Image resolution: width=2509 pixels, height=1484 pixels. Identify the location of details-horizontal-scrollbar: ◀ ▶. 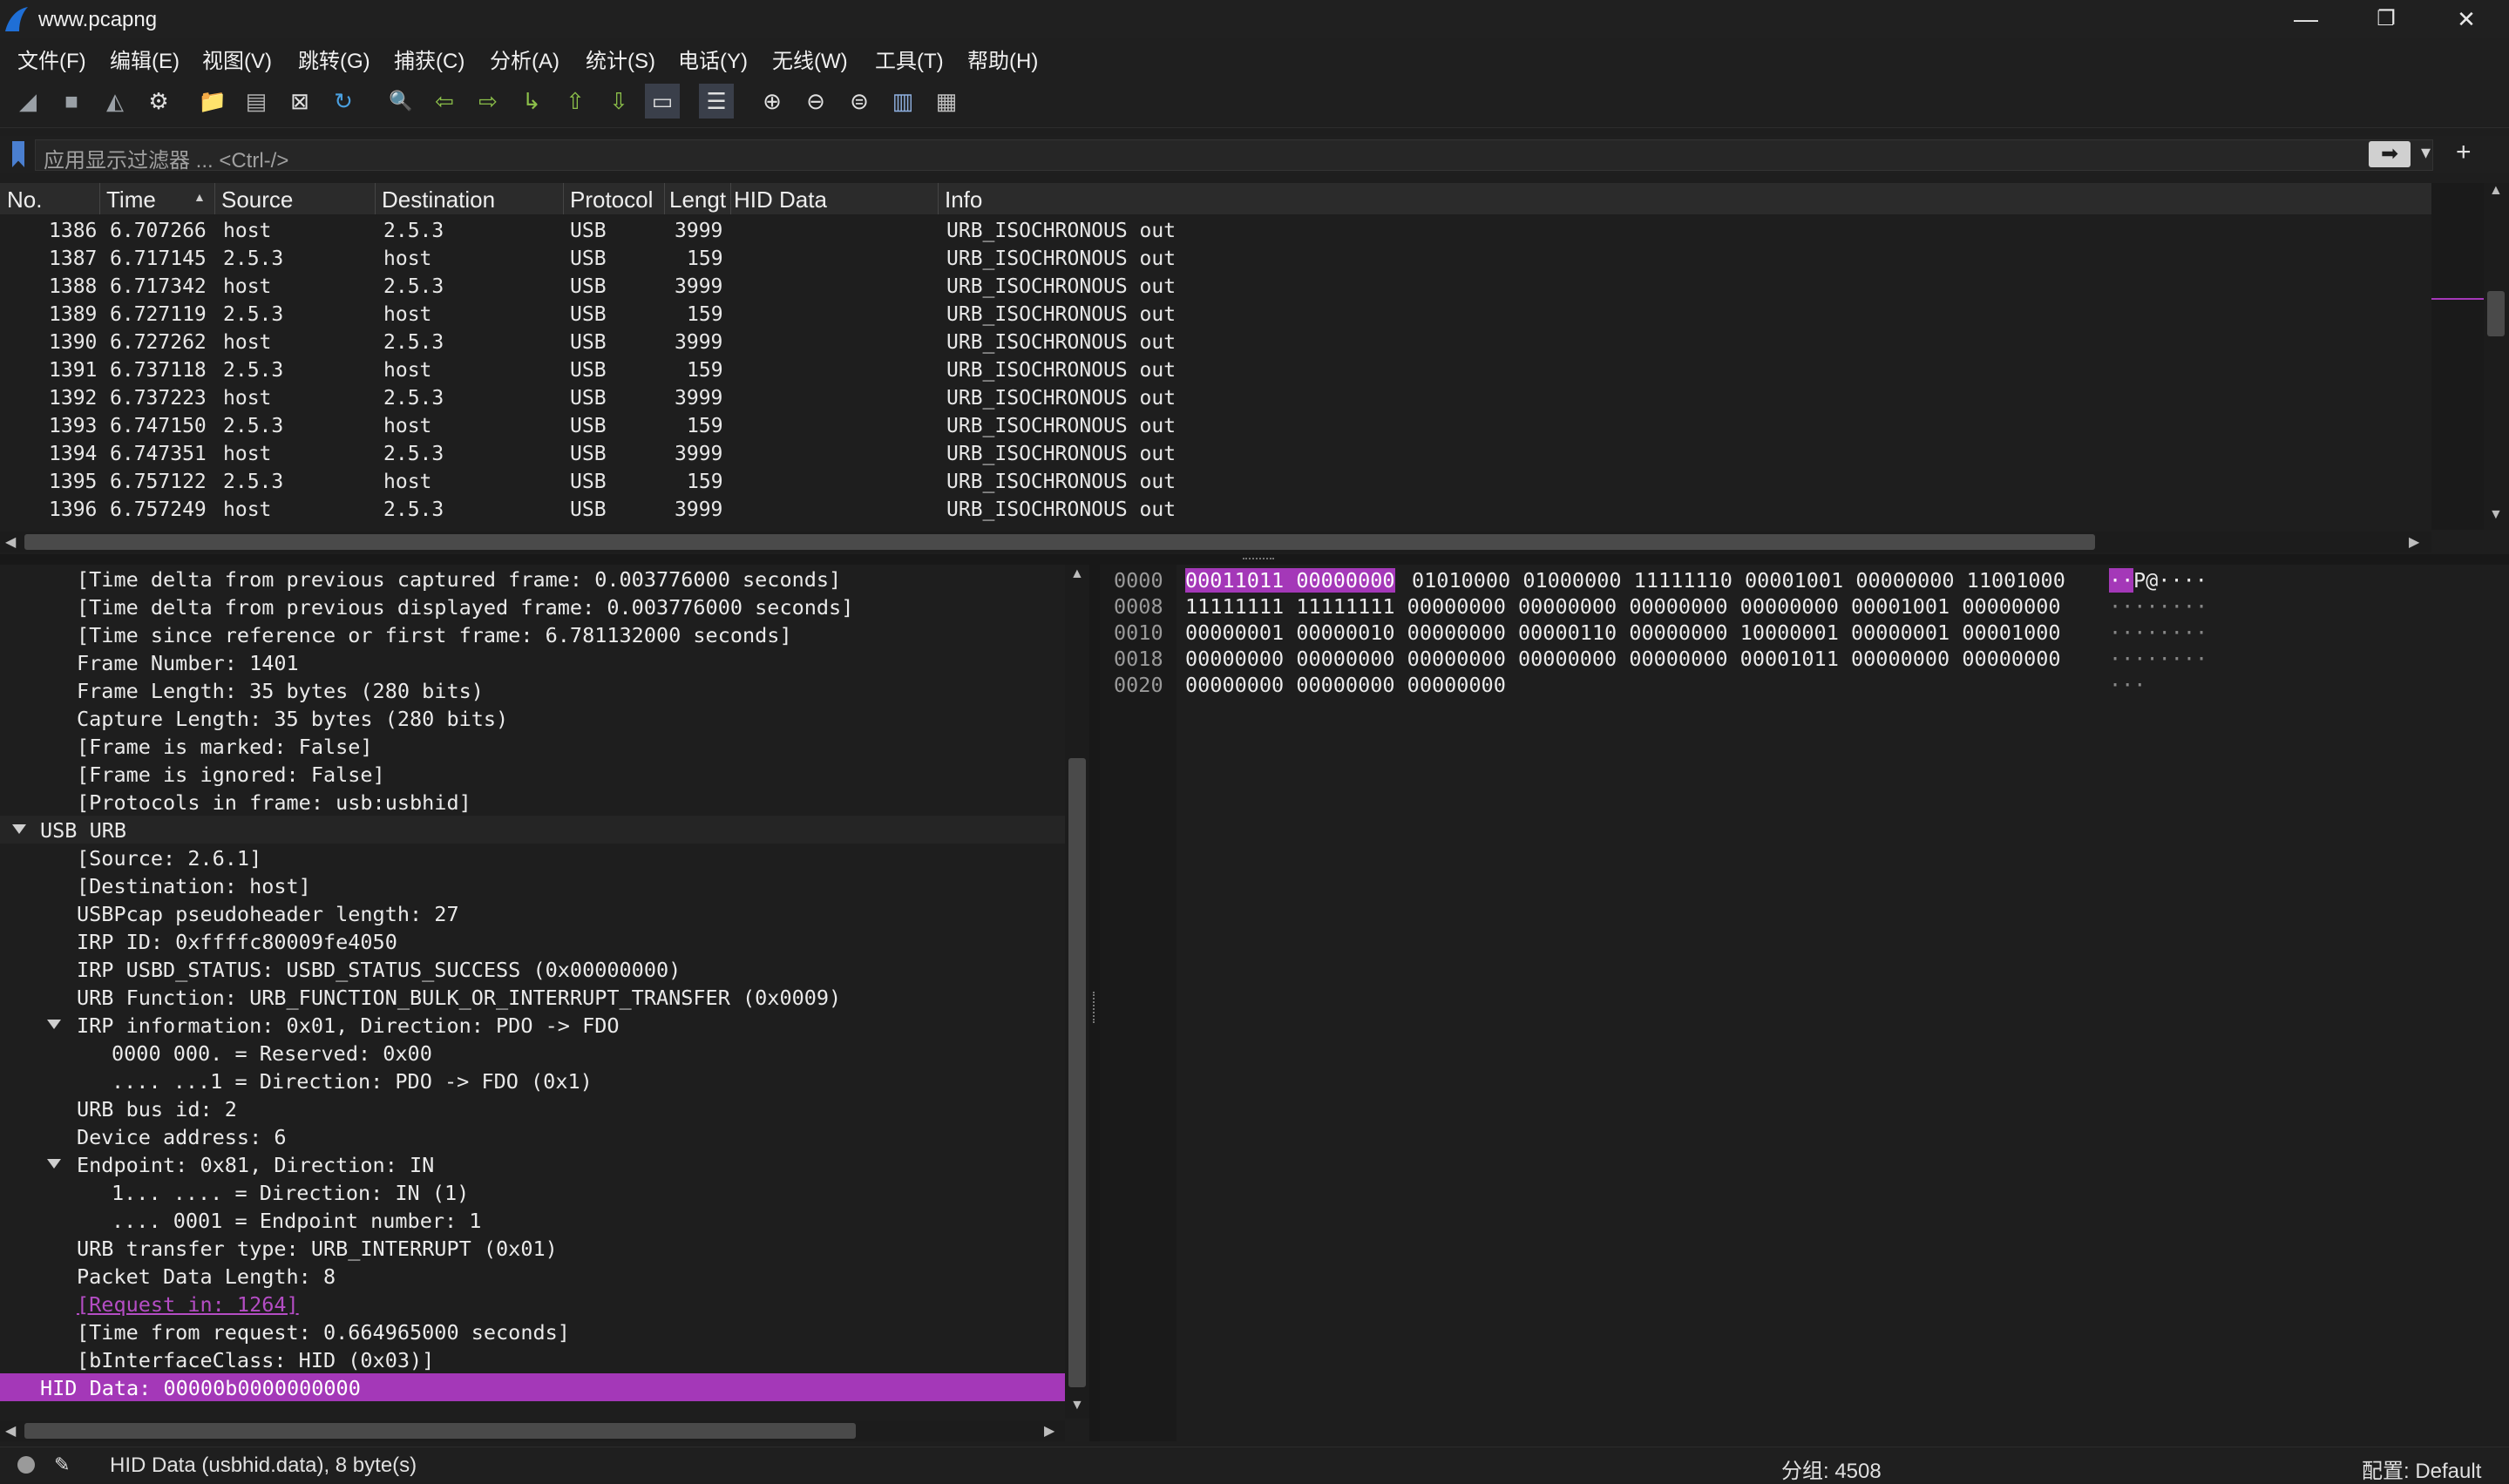
(532, 1430).